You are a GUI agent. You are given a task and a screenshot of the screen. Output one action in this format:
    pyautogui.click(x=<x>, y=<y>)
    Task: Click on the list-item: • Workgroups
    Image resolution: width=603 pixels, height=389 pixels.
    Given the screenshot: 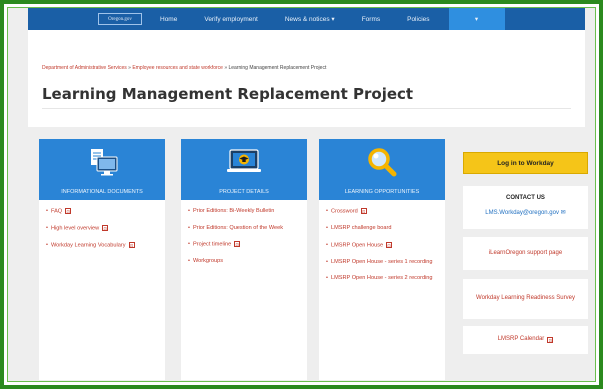 What is the action you would take?
    pyautogui.click(x=244, y=262)
    